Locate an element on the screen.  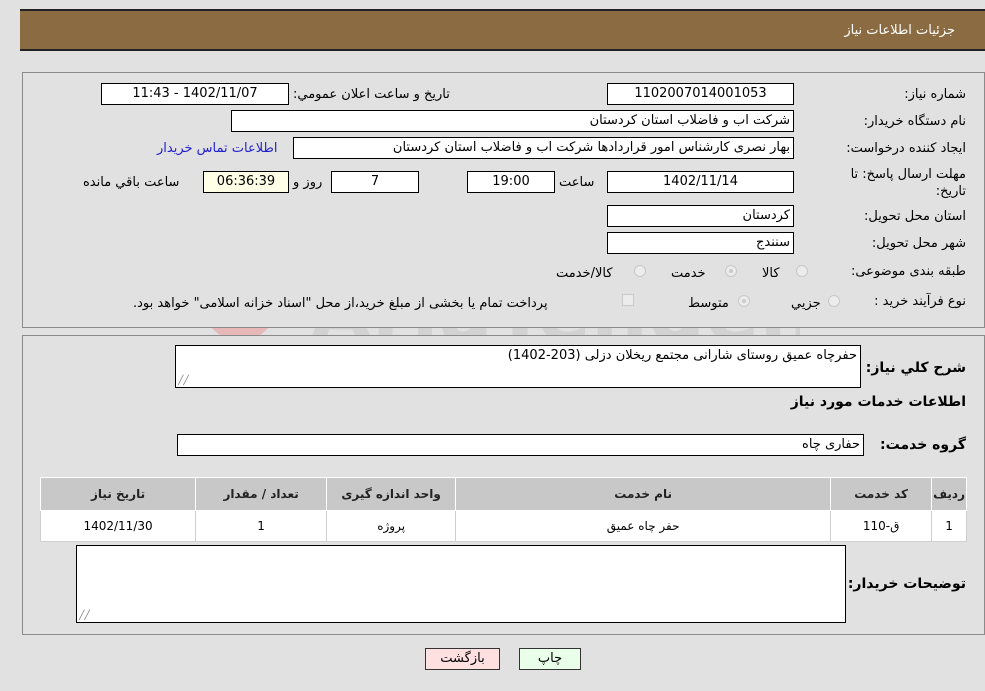
table-row: 1 ق-110 حفر چاه عمیق پروژه 1 1402/11/30 is located at coordinates (503, 526).